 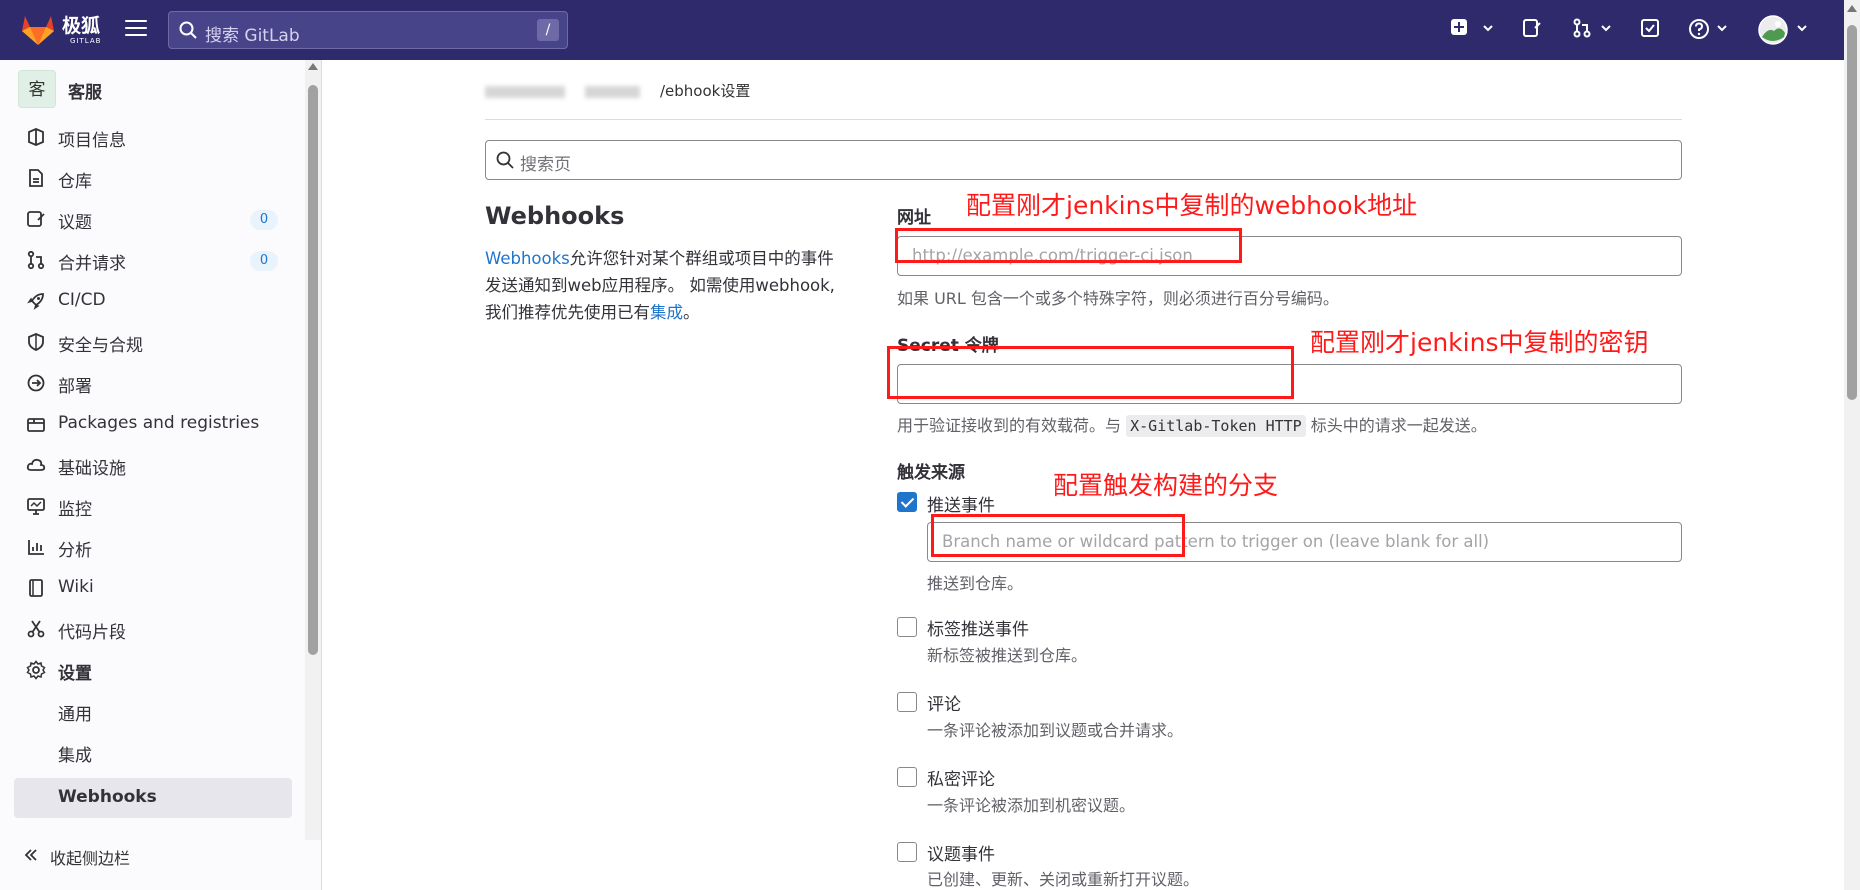 What do you see at coordinates (153, 137) in the screenshot?
I see `sidebar-item-project-info: 项目信息` at bounding box center [153, 137].